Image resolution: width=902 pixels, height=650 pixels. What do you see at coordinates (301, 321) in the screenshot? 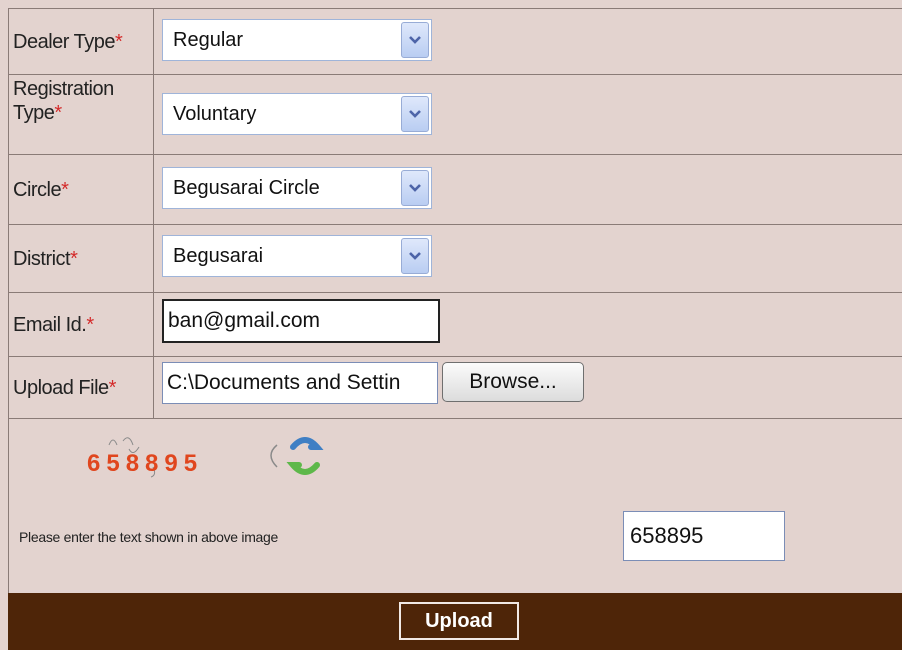
I see `email-field: ban@gmail.com` at bounding box center [301, 321].